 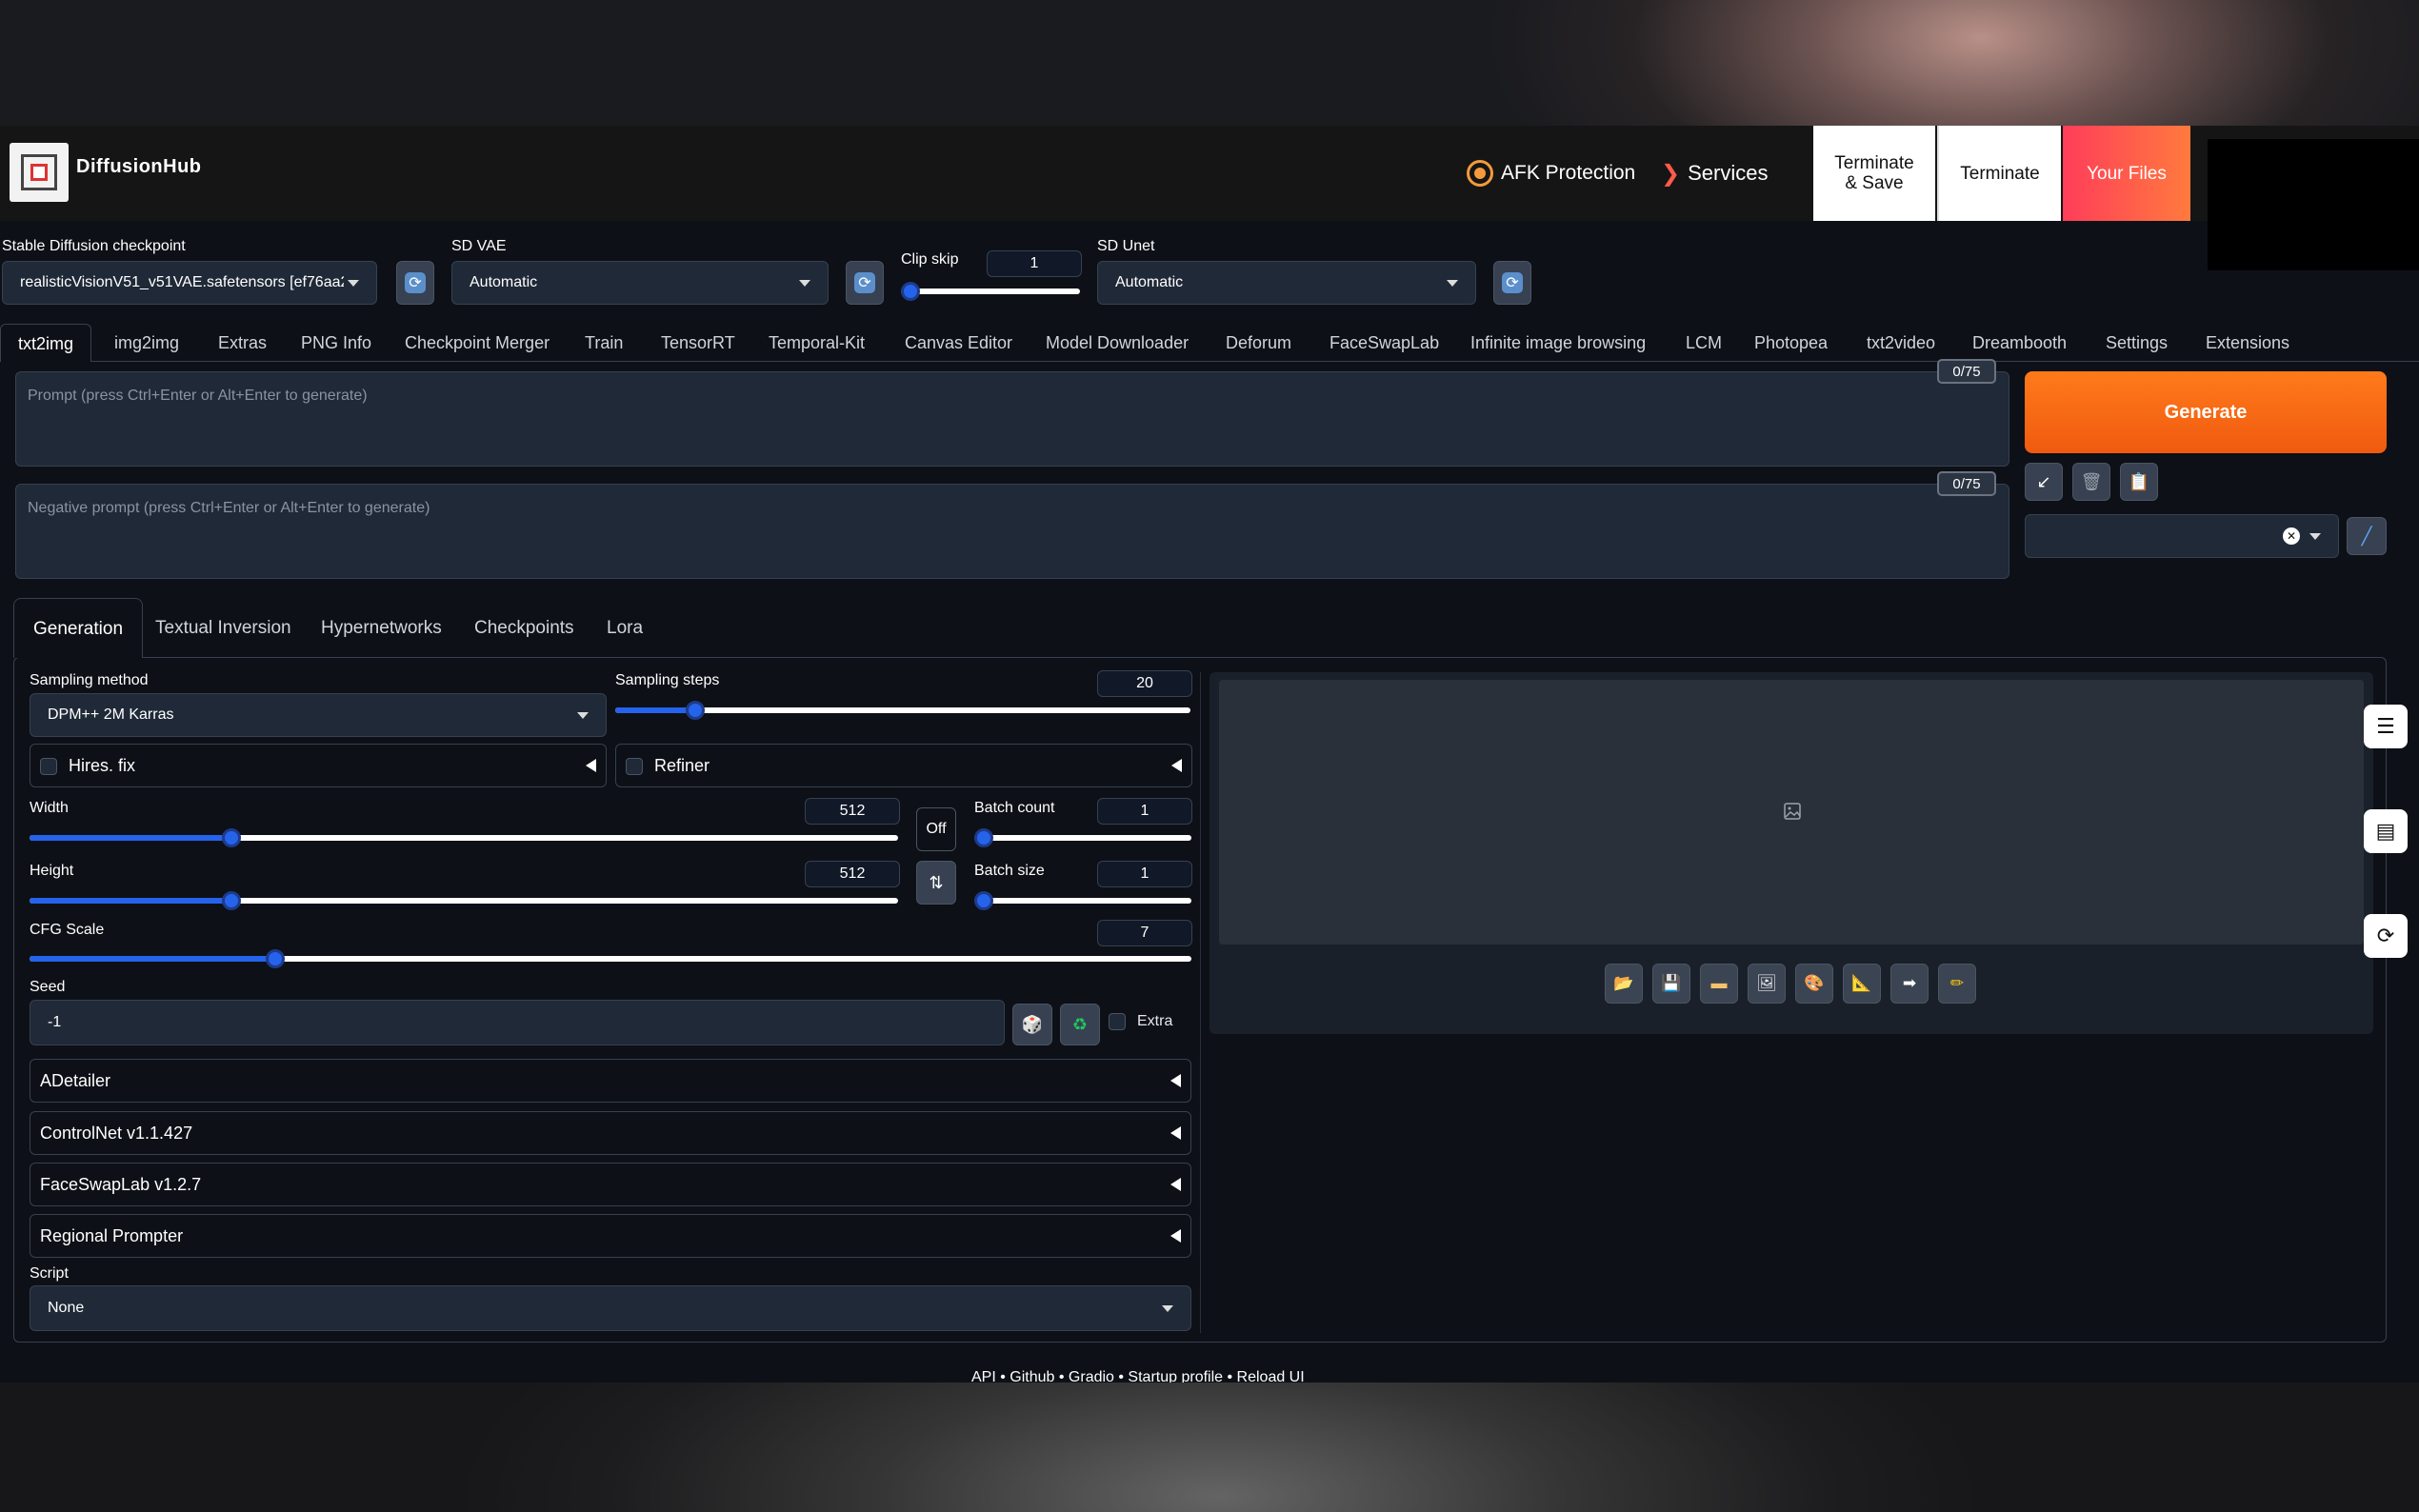 I want to click on batch-size-slider, so click(x=1082, y=900).